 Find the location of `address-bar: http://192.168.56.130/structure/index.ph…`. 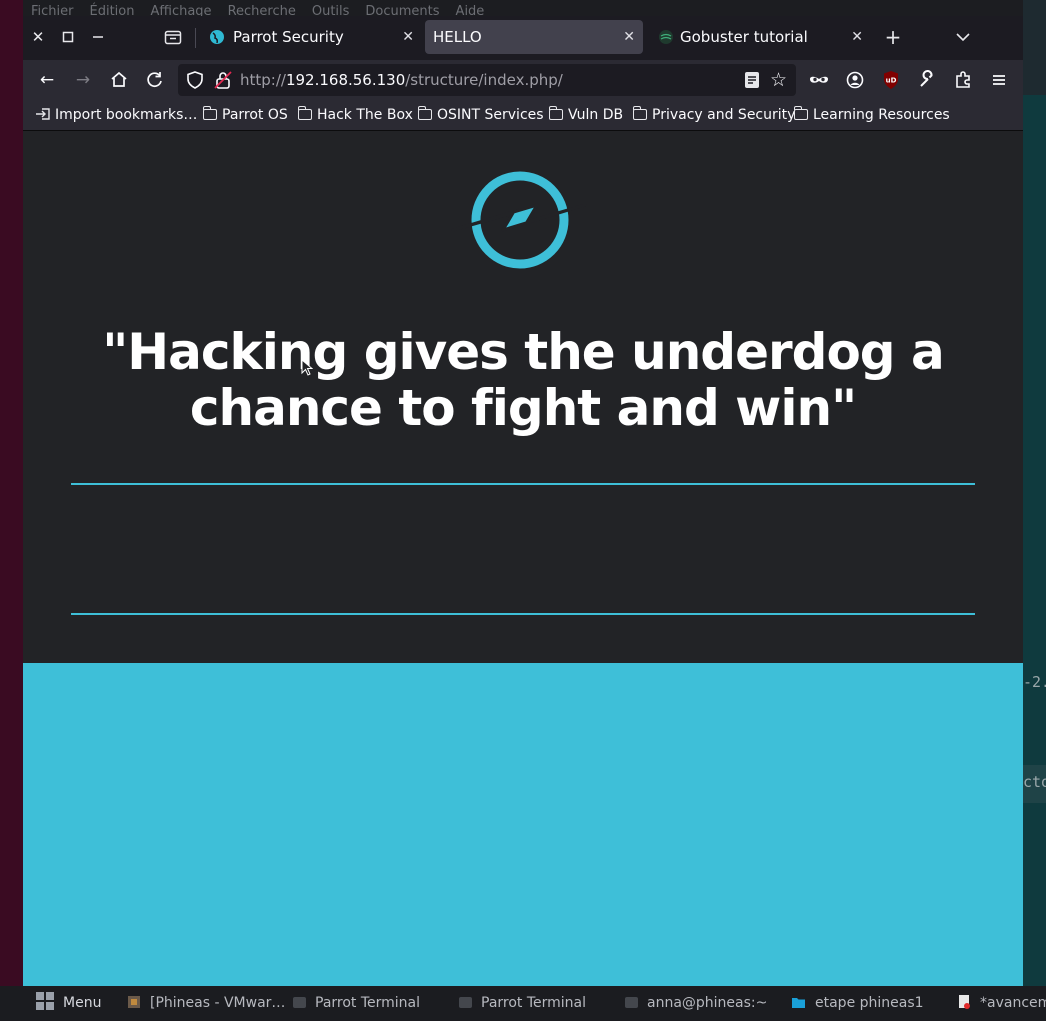

address-bar: http://192.168.56.130/structure/index.ph… is located at coordinates (487, 80).